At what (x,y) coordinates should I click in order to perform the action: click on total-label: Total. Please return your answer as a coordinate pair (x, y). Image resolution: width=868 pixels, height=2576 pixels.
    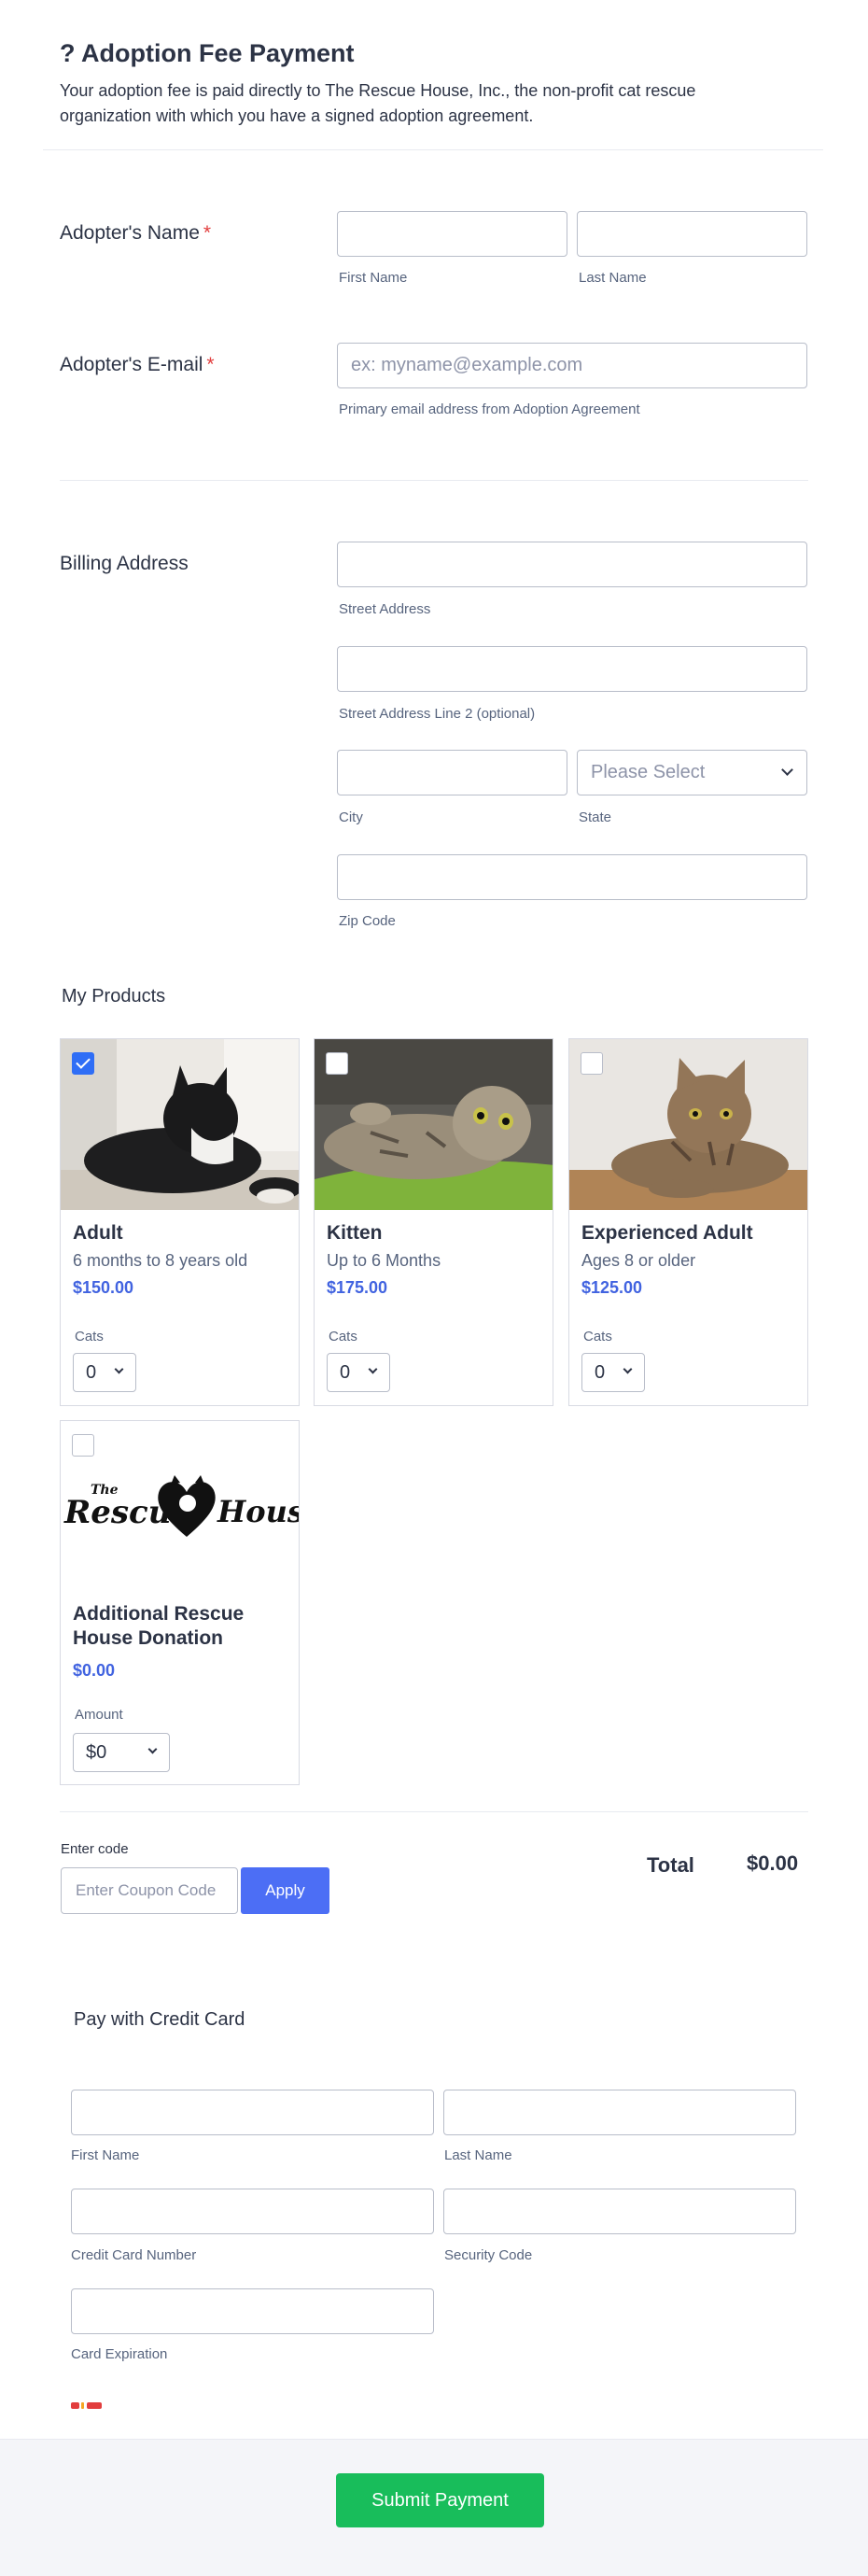
    Looking at the image, I should click on (670, 1865).